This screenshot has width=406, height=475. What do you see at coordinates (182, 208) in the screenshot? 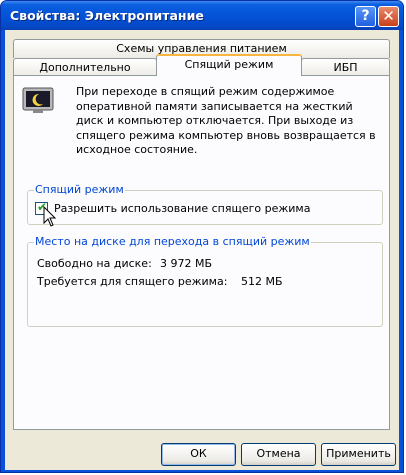
I see `enable-hibernate-label: Разрешить использование спящего режима` at bounding box center [182, 208].